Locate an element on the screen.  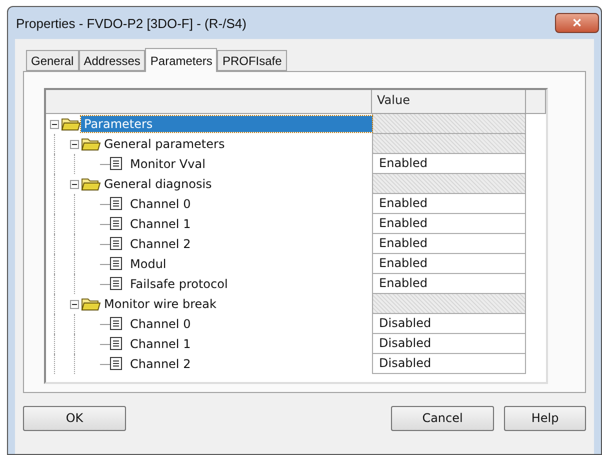
tab: General is located at coordinates (52, 60).